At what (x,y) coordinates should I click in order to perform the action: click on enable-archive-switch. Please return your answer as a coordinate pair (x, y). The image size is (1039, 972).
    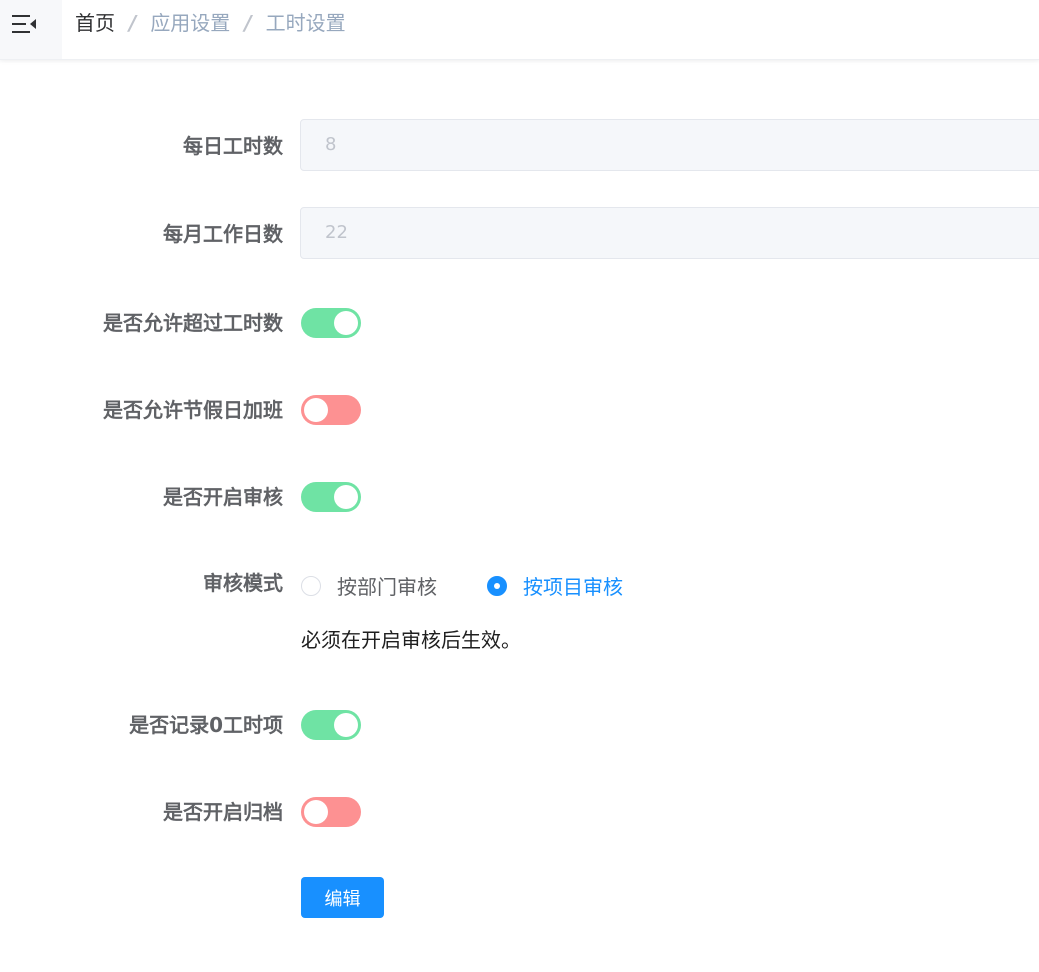
    Looking at the image, I should click on (331, 812).